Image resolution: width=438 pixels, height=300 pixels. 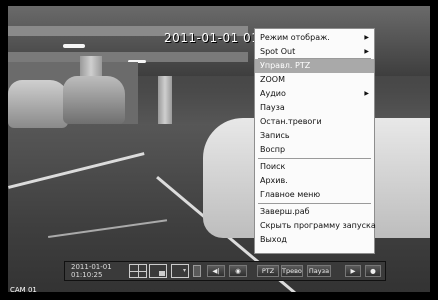 What do you see at coordinates (319, 271) in the screenshot?
I see `pause-button: Пауза` at bounding box center [319, 271].